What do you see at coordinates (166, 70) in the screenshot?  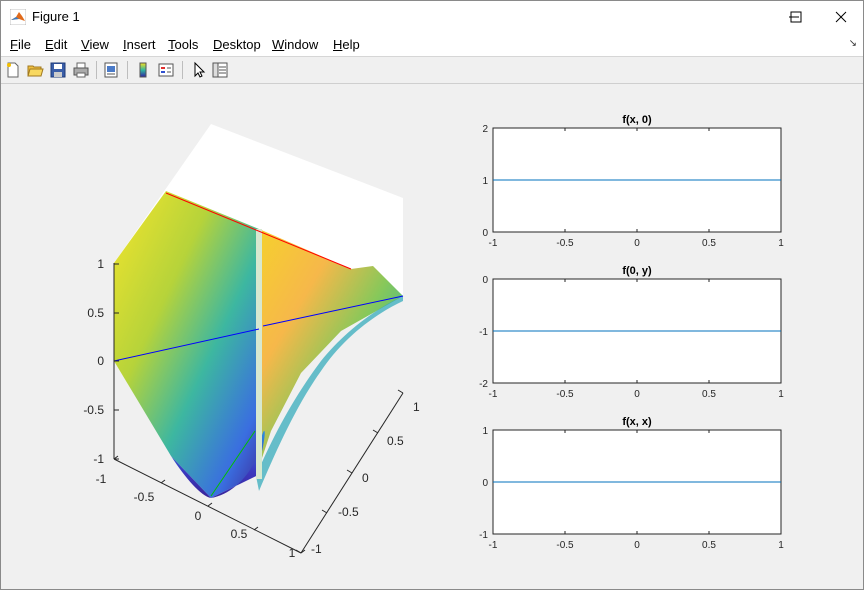 I see `insert-legend-icon` at bounding box center [166, 70].